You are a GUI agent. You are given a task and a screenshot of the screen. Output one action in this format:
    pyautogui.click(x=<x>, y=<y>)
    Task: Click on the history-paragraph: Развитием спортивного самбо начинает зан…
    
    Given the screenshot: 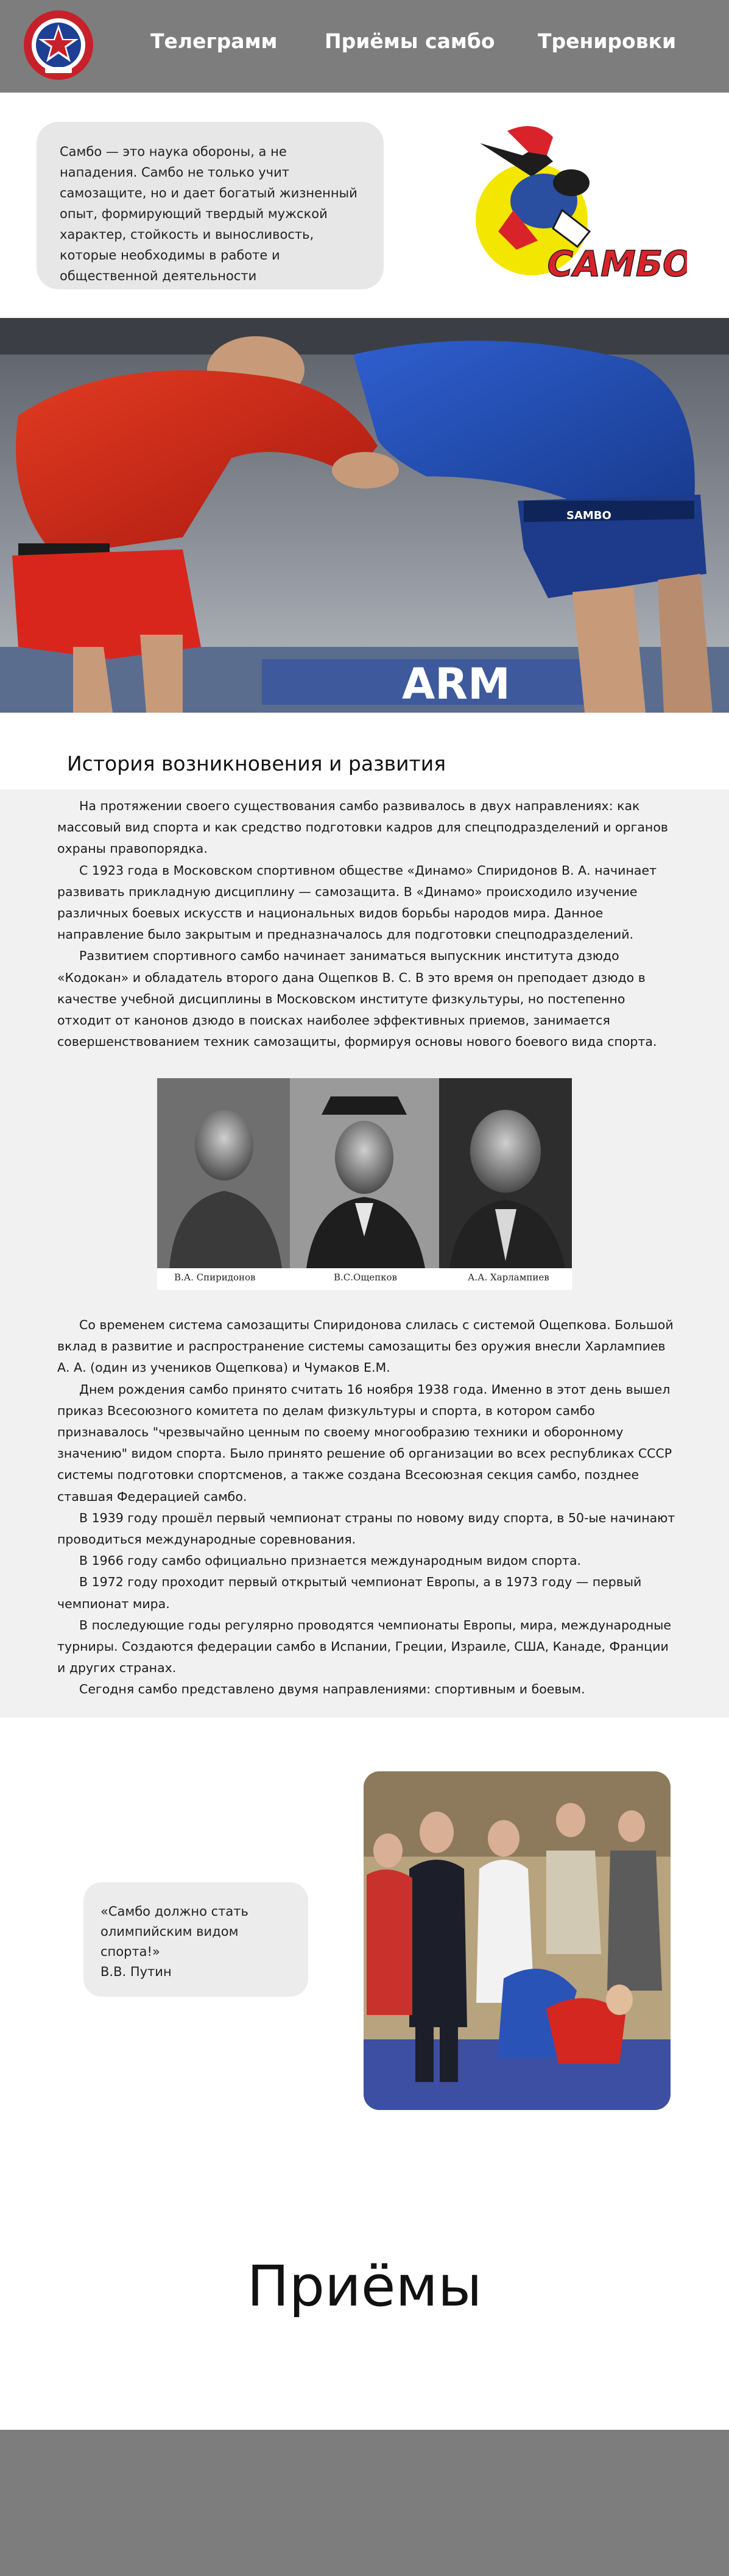 What is the action you would take?
    pyautogui.click(x=357, y=999)
    